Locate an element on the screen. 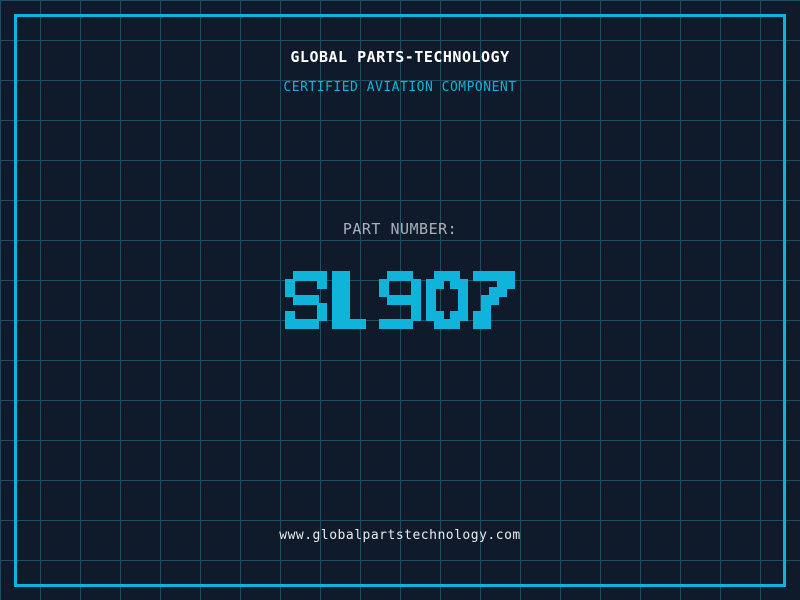  certification-tagline: CERTIFIED AVIATION COMPONENT is located at coordinates (400, 87).